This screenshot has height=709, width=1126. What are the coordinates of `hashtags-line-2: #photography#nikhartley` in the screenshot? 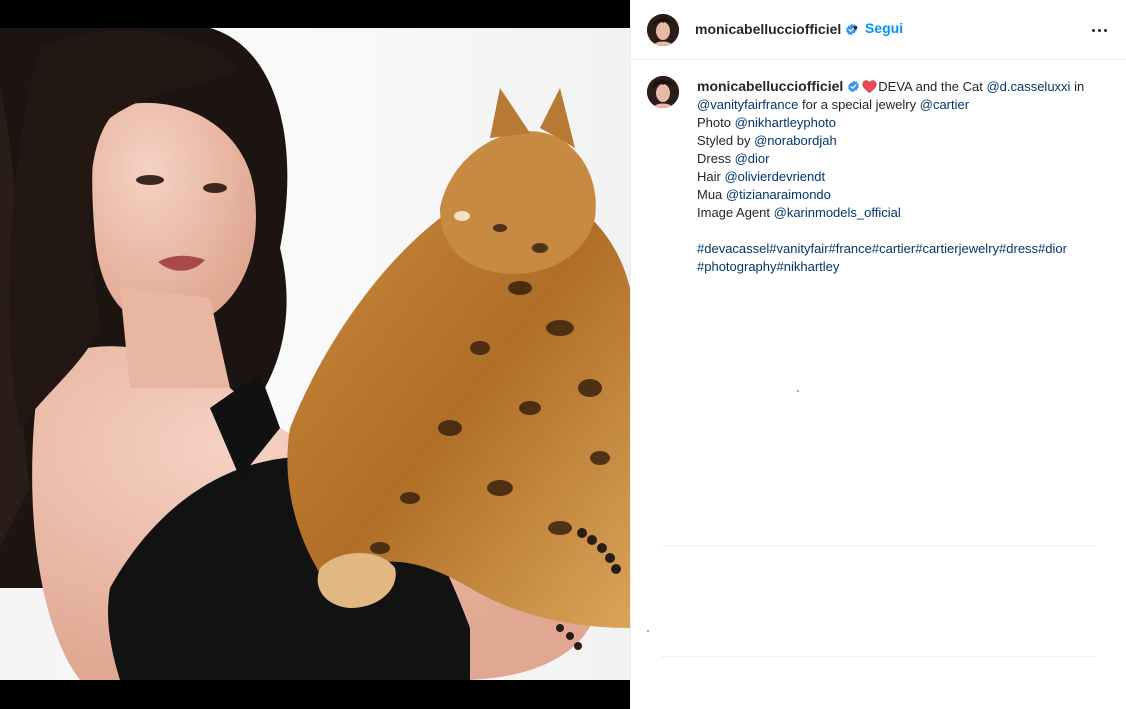 It's located at (907, 267).